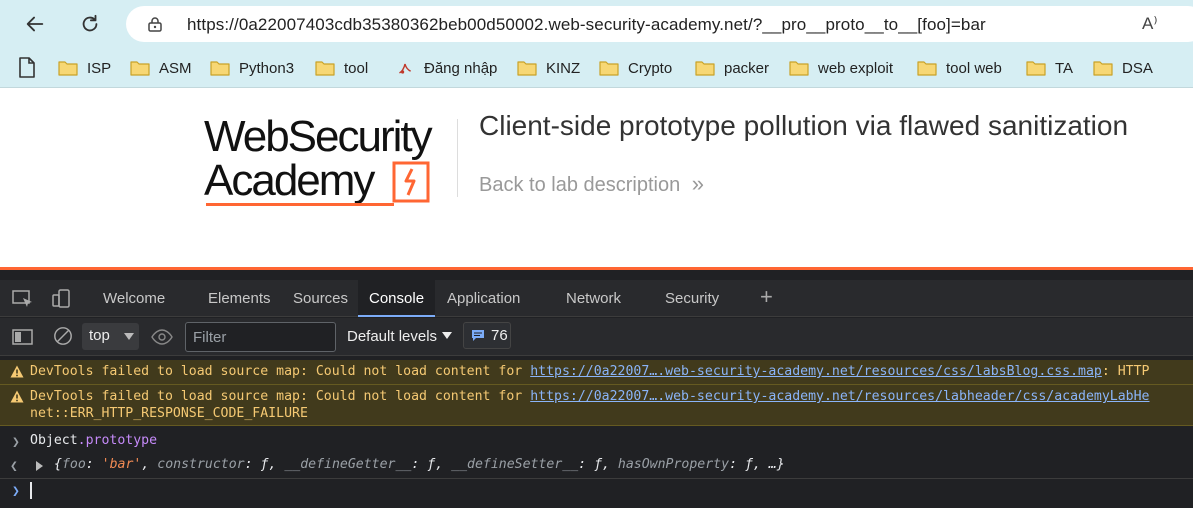 The height and width of the screenshot is (508, 1193). I want to click on console-toolbar: top Default levels 76, so click(596, 337).